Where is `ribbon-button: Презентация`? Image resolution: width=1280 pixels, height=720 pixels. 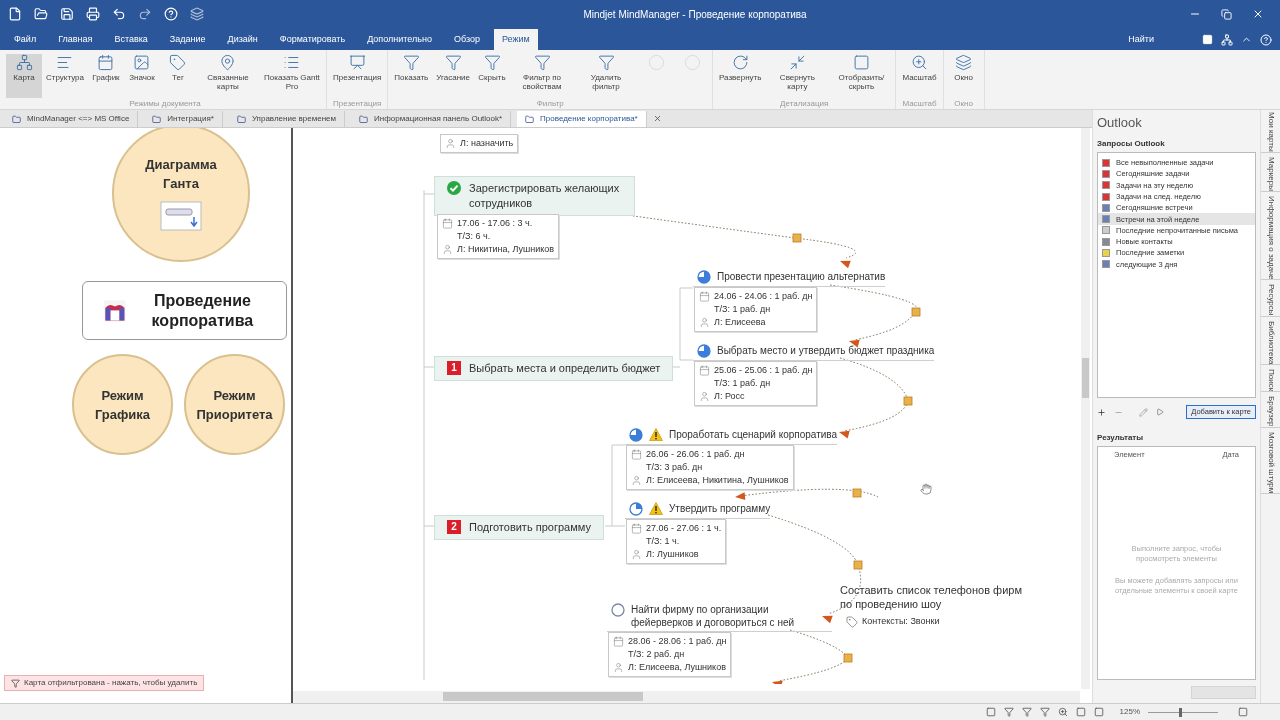
ribbon-button: Презентация is located at coordinates (357, 76).